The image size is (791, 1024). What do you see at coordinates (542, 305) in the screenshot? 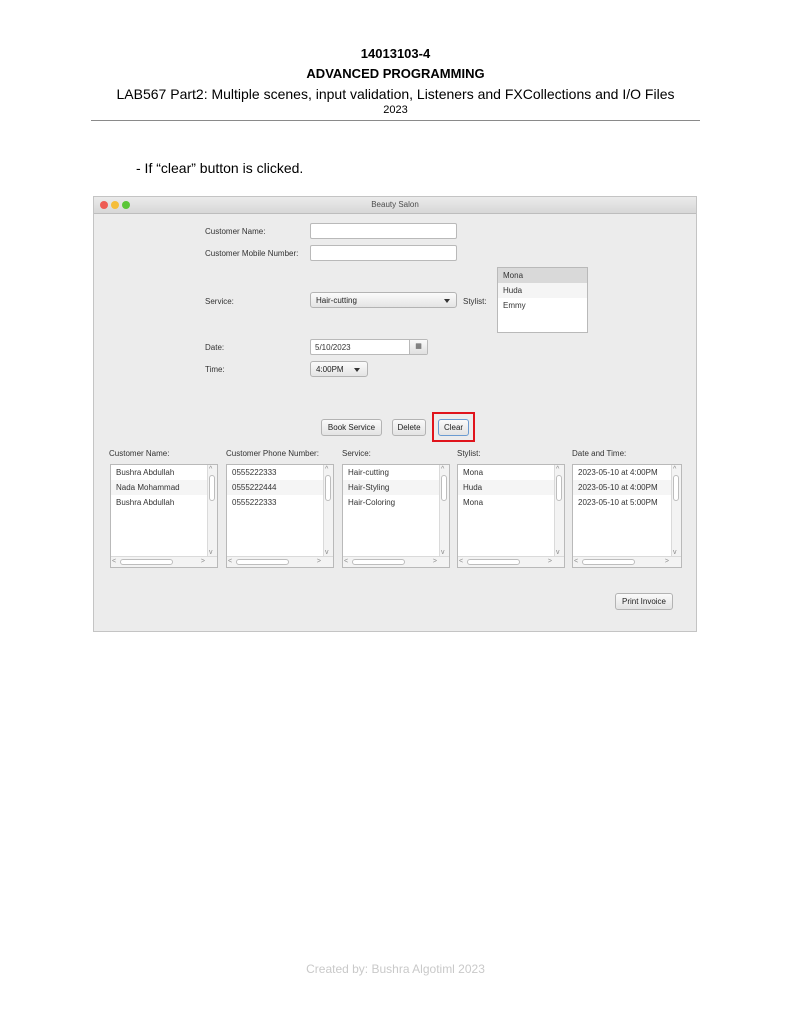
I see `stylist-item: Emmy` at bounding box center [542, 305].